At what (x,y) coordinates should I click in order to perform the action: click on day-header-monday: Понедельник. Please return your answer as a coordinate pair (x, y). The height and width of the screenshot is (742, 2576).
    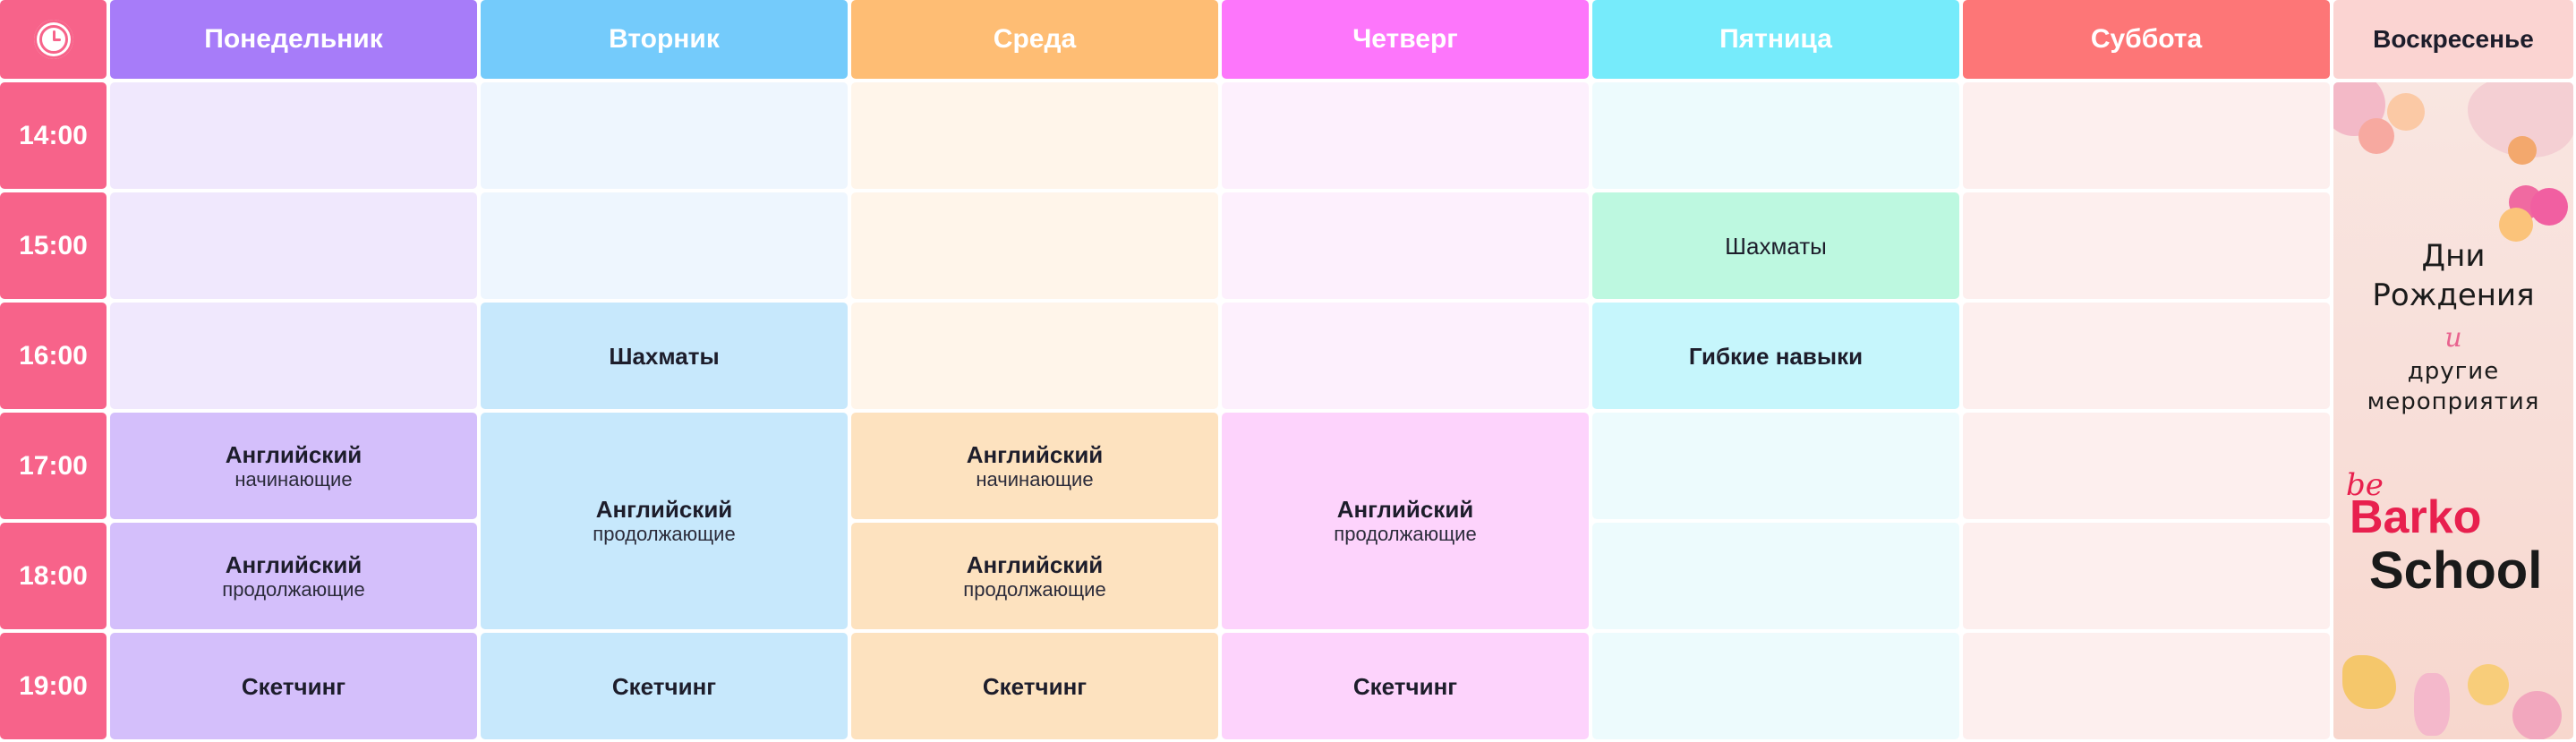
    Looking at the image, I should click on (293, 39).